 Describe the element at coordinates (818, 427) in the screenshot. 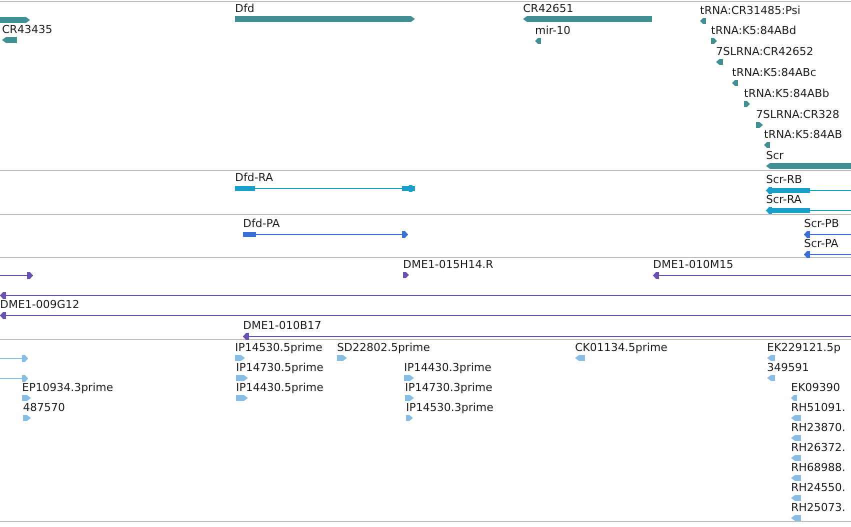

I see `feature-label: RH23870.` at that location.